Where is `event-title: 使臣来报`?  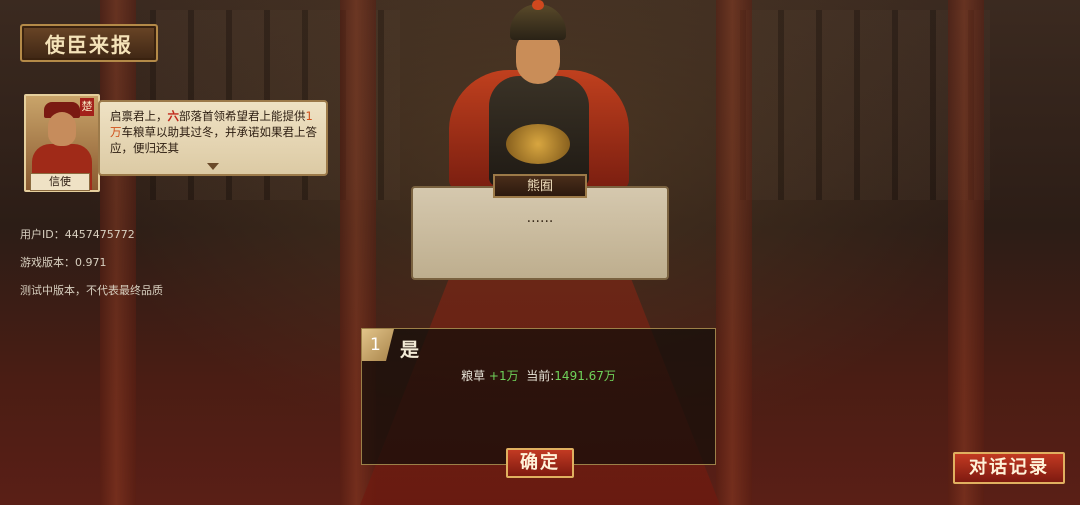
event-title: 使臣来报 is located at coordinates (89, 43).